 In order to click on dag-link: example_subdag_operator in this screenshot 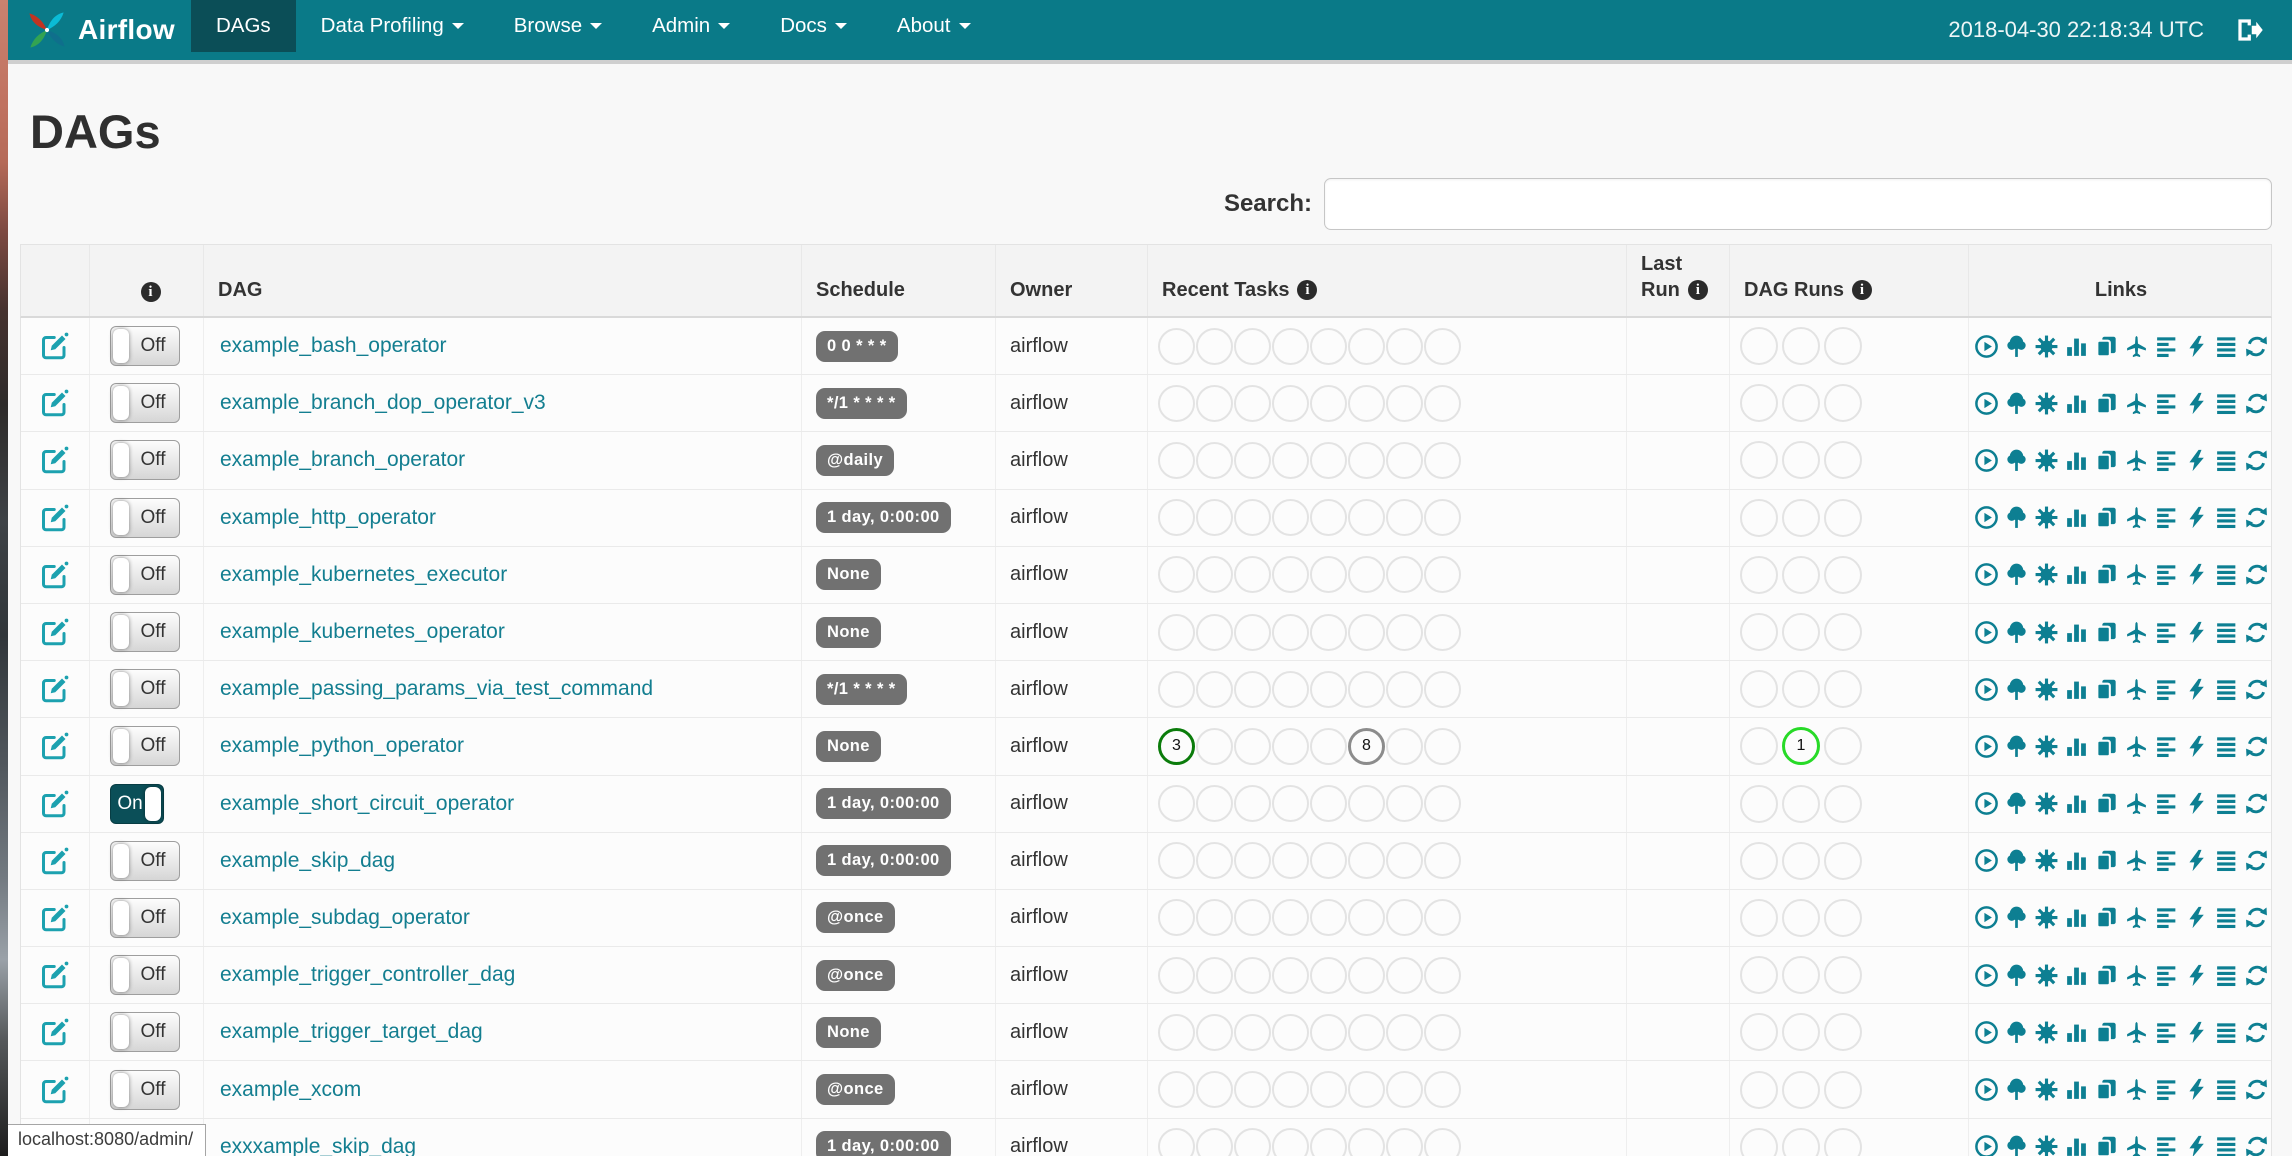, I will do `click(337, 918)`.